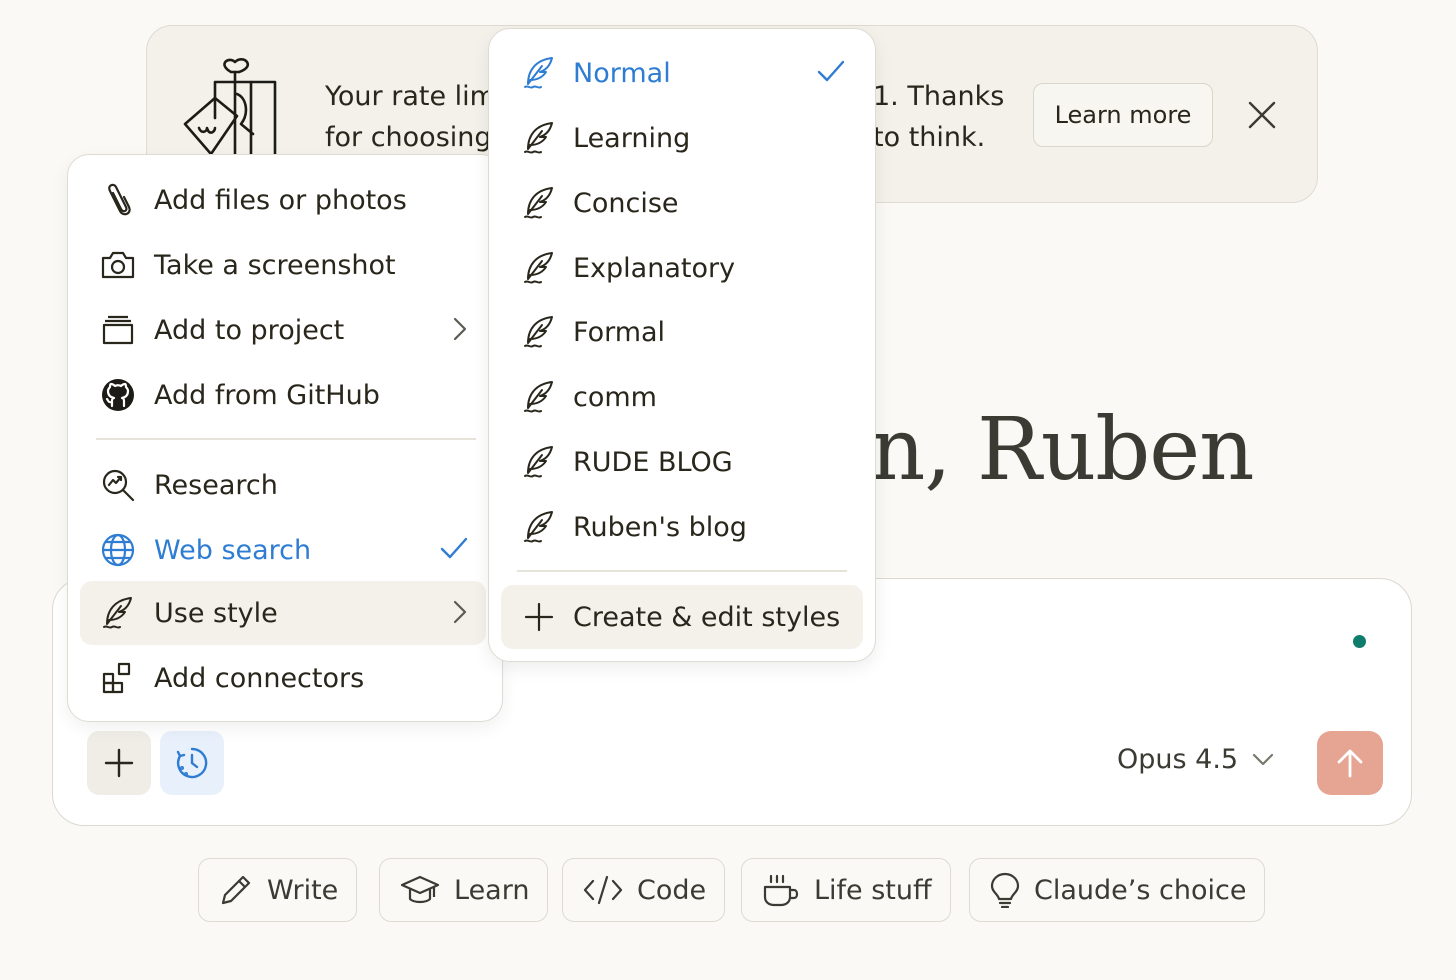  I want to click on learn-more-button: Learn more, so click(1123, 115).